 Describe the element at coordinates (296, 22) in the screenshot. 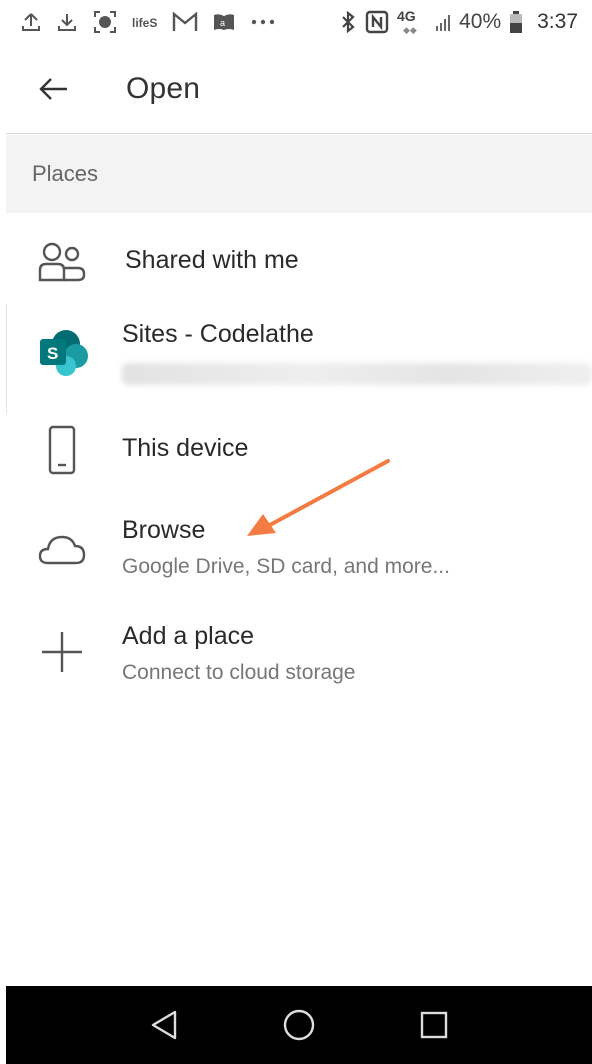

I see `status-bar: lifeS a 4G ◆◆ 40% 3:37` at that location.